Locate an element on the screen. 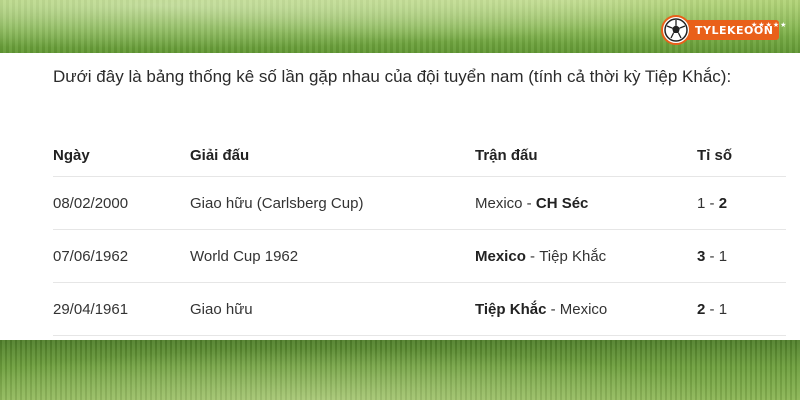  cell-competition: Giao hữu is located at coordinates (221, 309).